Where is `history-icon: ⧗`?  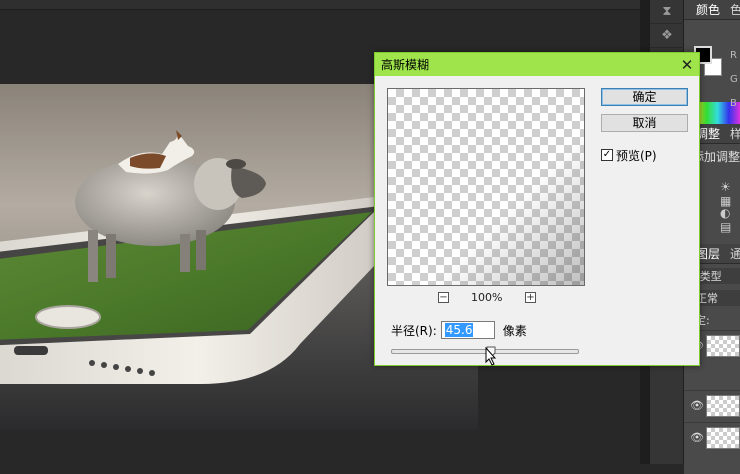 history-icon: ⧗ is located at coordinates (667, 12).